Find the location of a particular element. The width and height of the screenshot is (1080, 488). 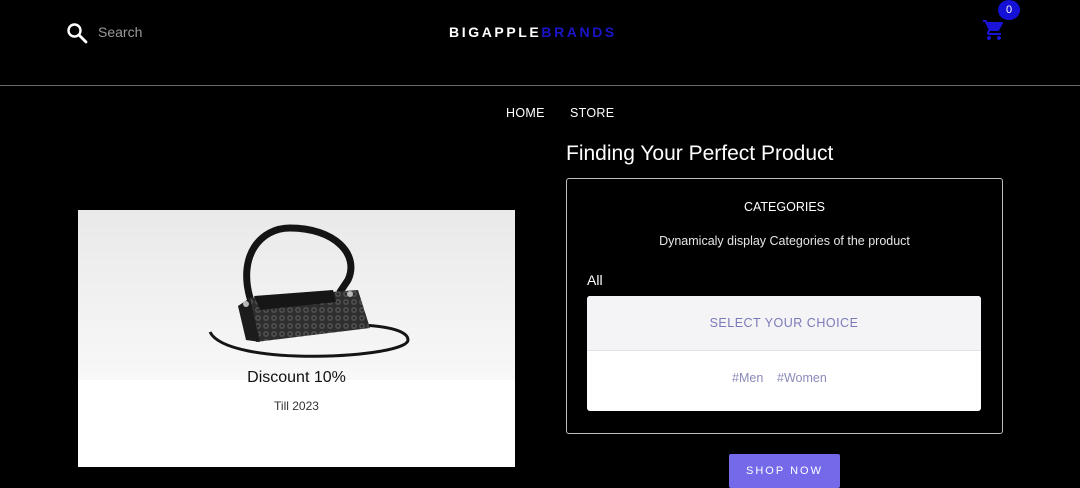

choice-dropdown: SELECT YOUR CHOICE #Men #Women is located at coordinates (784, 353).